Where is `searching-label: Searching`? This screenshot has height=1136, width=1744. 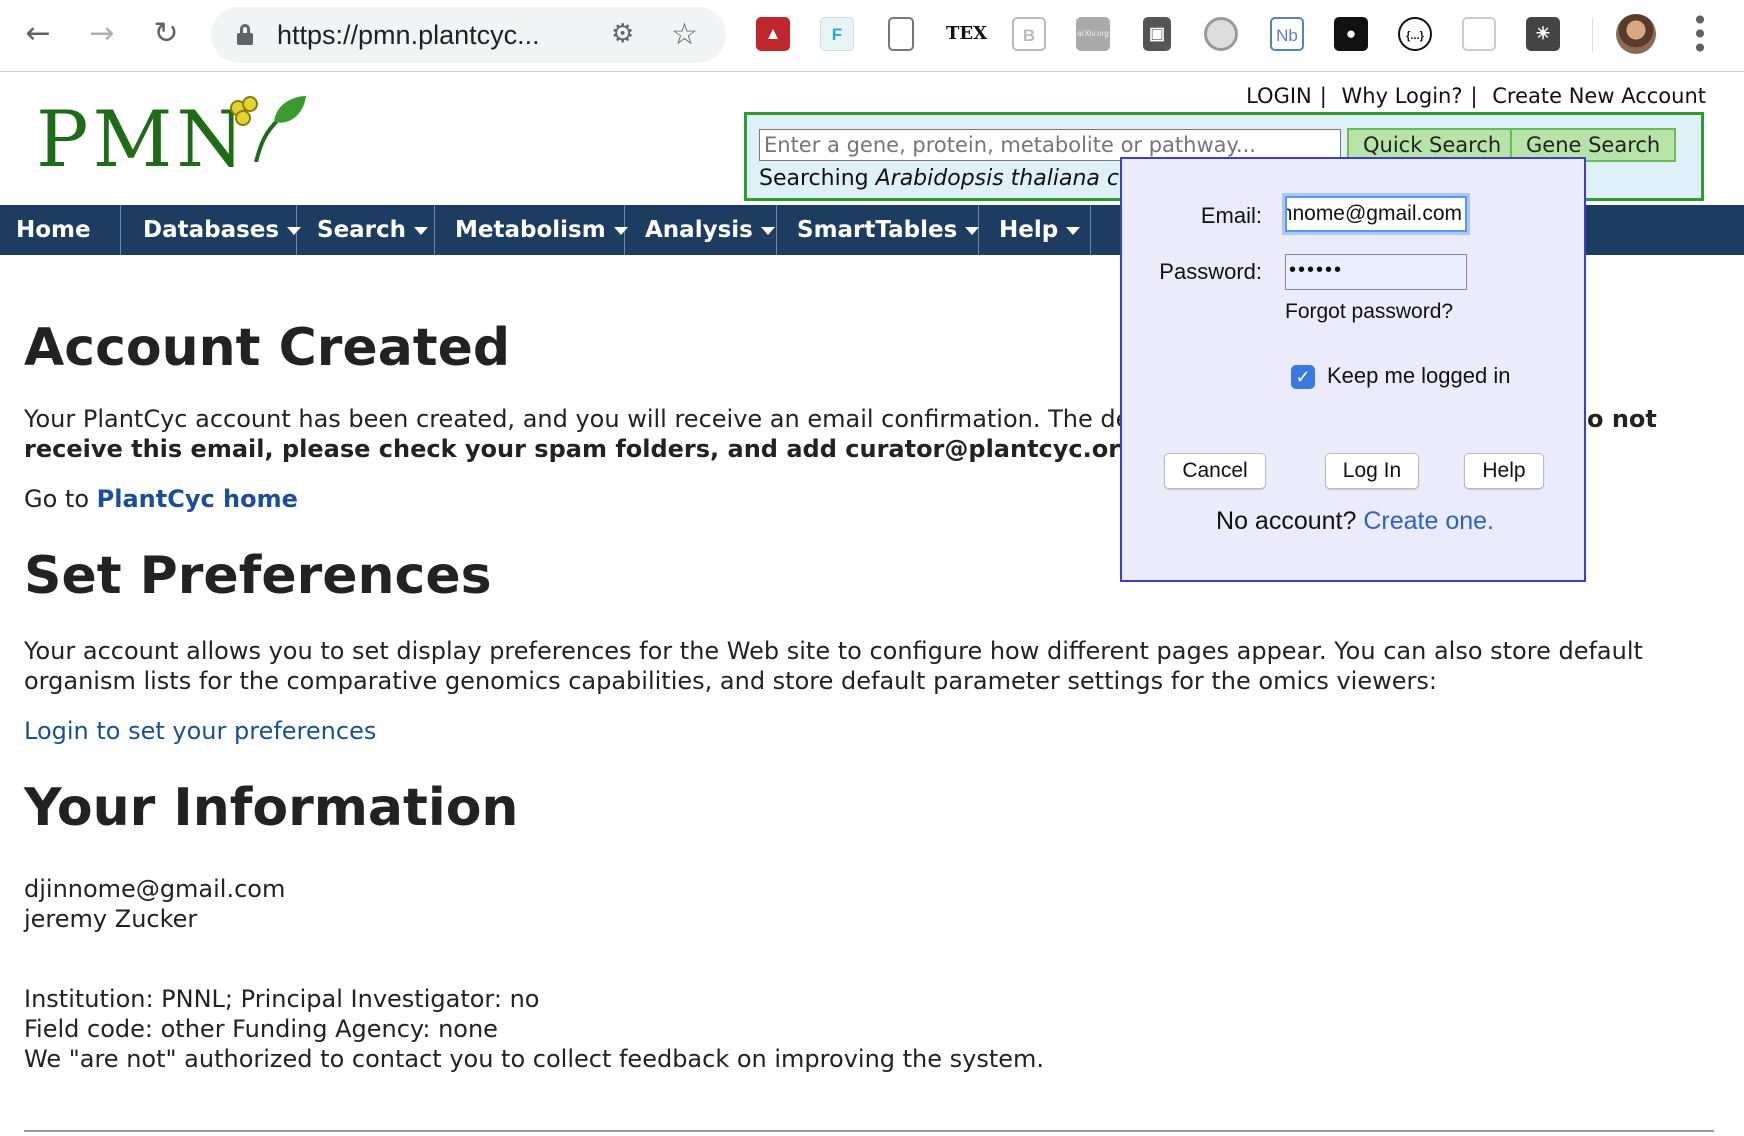
searching-label: Searching is located at coordinates (817, 178).